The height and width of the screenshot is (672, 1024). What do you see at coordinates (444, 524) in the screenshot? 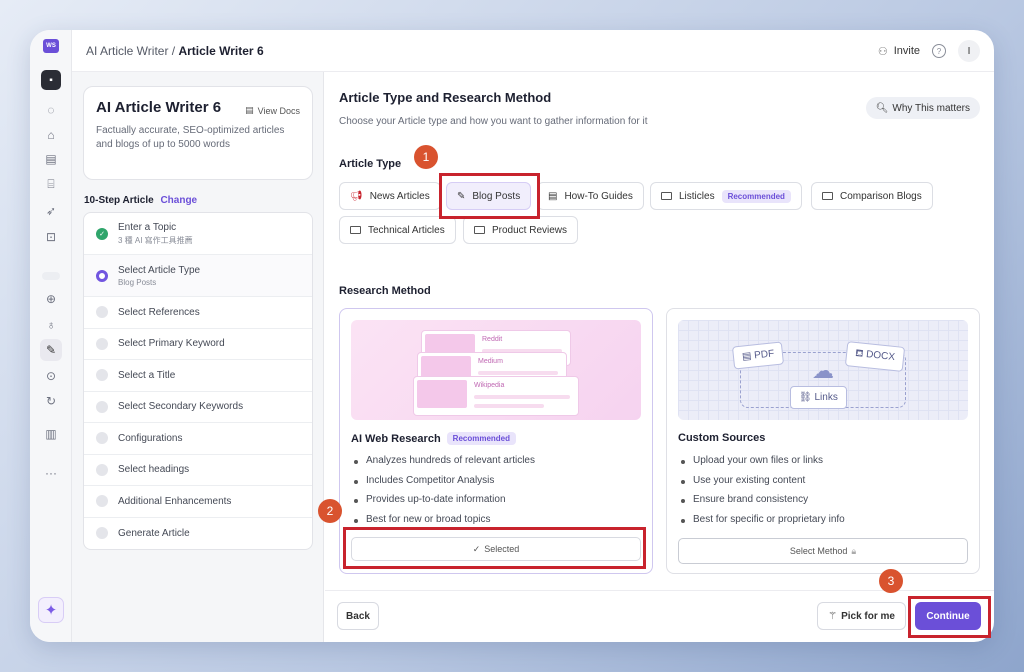
I see `list-item: Best for new or broad topics` at bounding box center [444, 524].